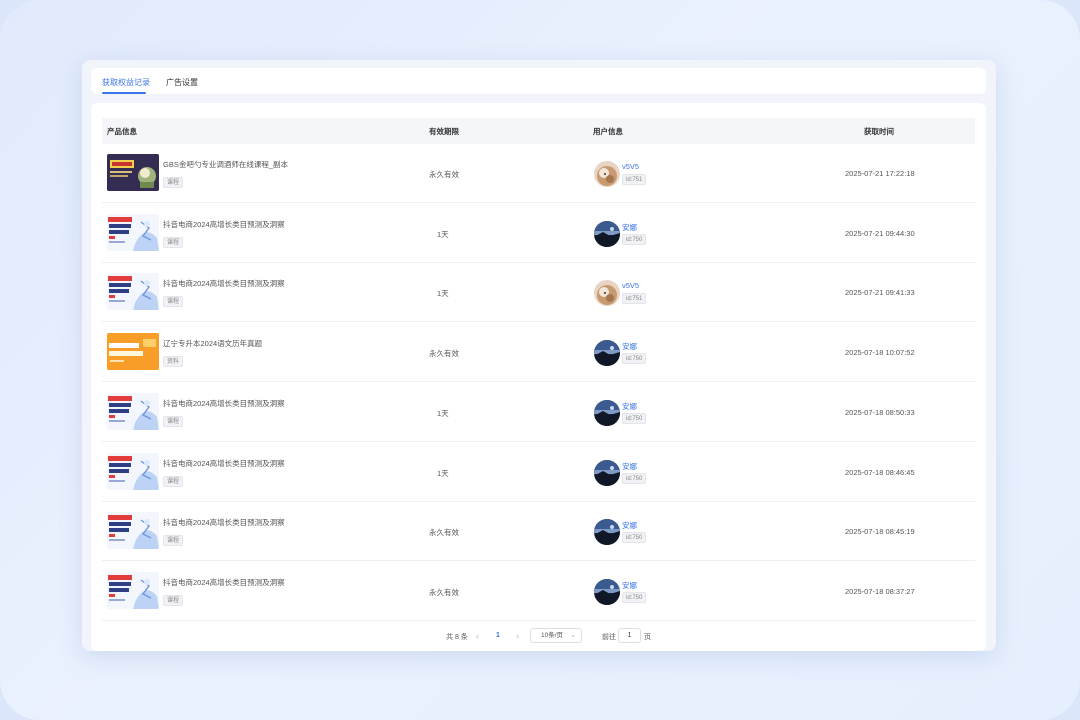 The height and width of the screenshot is (720, 1080). What do you see at coordinates (573, 635) in the screenshot?
I see `chevron-down-icon: ⌄` at bounding box center [573, 635].